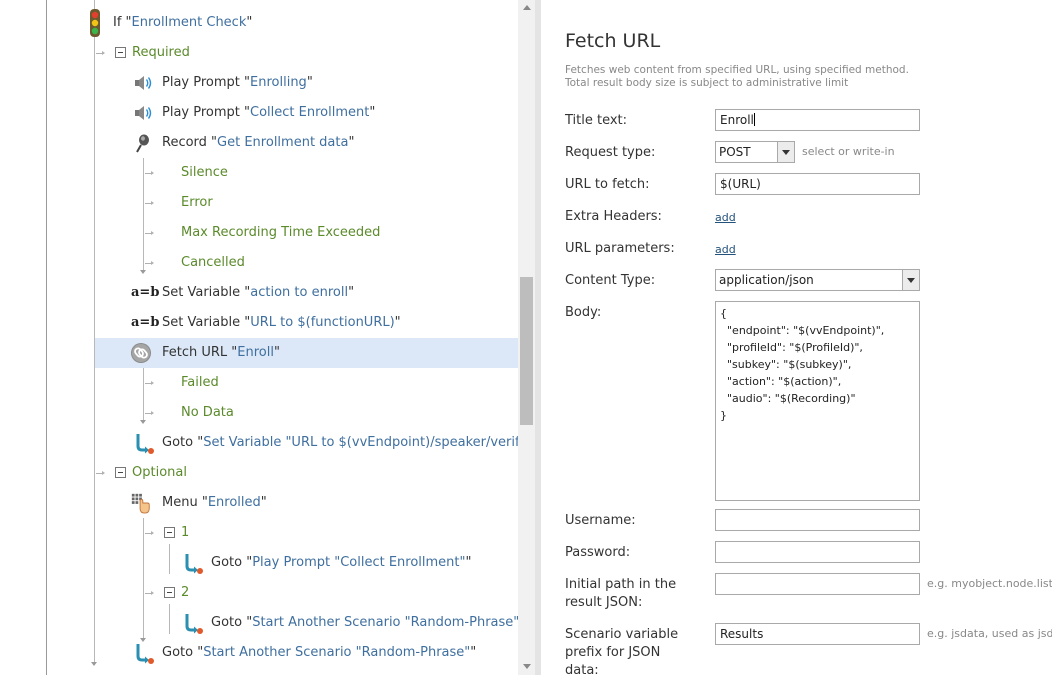  Describe the element at coordinates (338, 533) in the screenshot. I see `tree-node-menu-option-1: 1` at that location.